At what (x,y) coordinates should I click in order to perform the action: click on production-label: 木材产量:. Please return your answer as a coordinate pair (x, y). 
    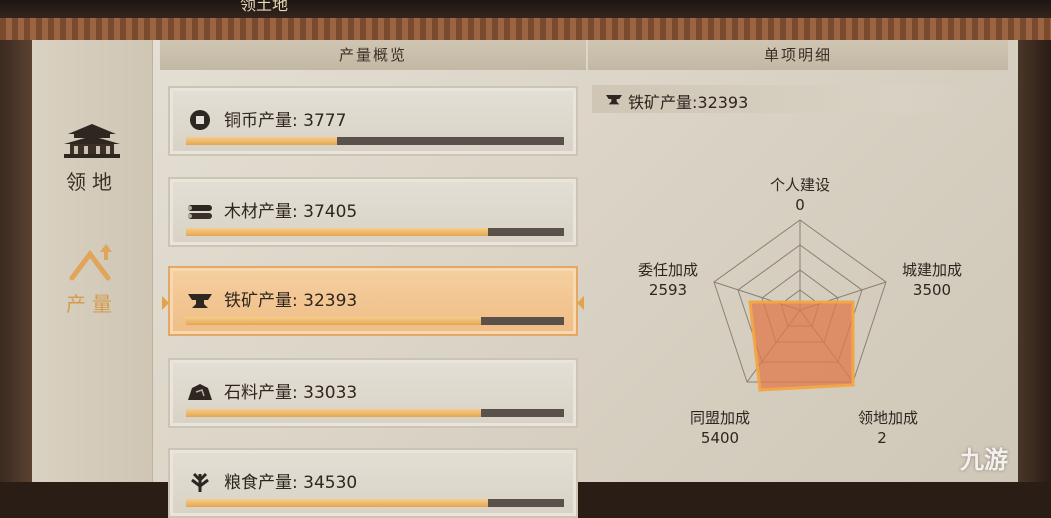
    Looking at the image, I should click on (264, 212).